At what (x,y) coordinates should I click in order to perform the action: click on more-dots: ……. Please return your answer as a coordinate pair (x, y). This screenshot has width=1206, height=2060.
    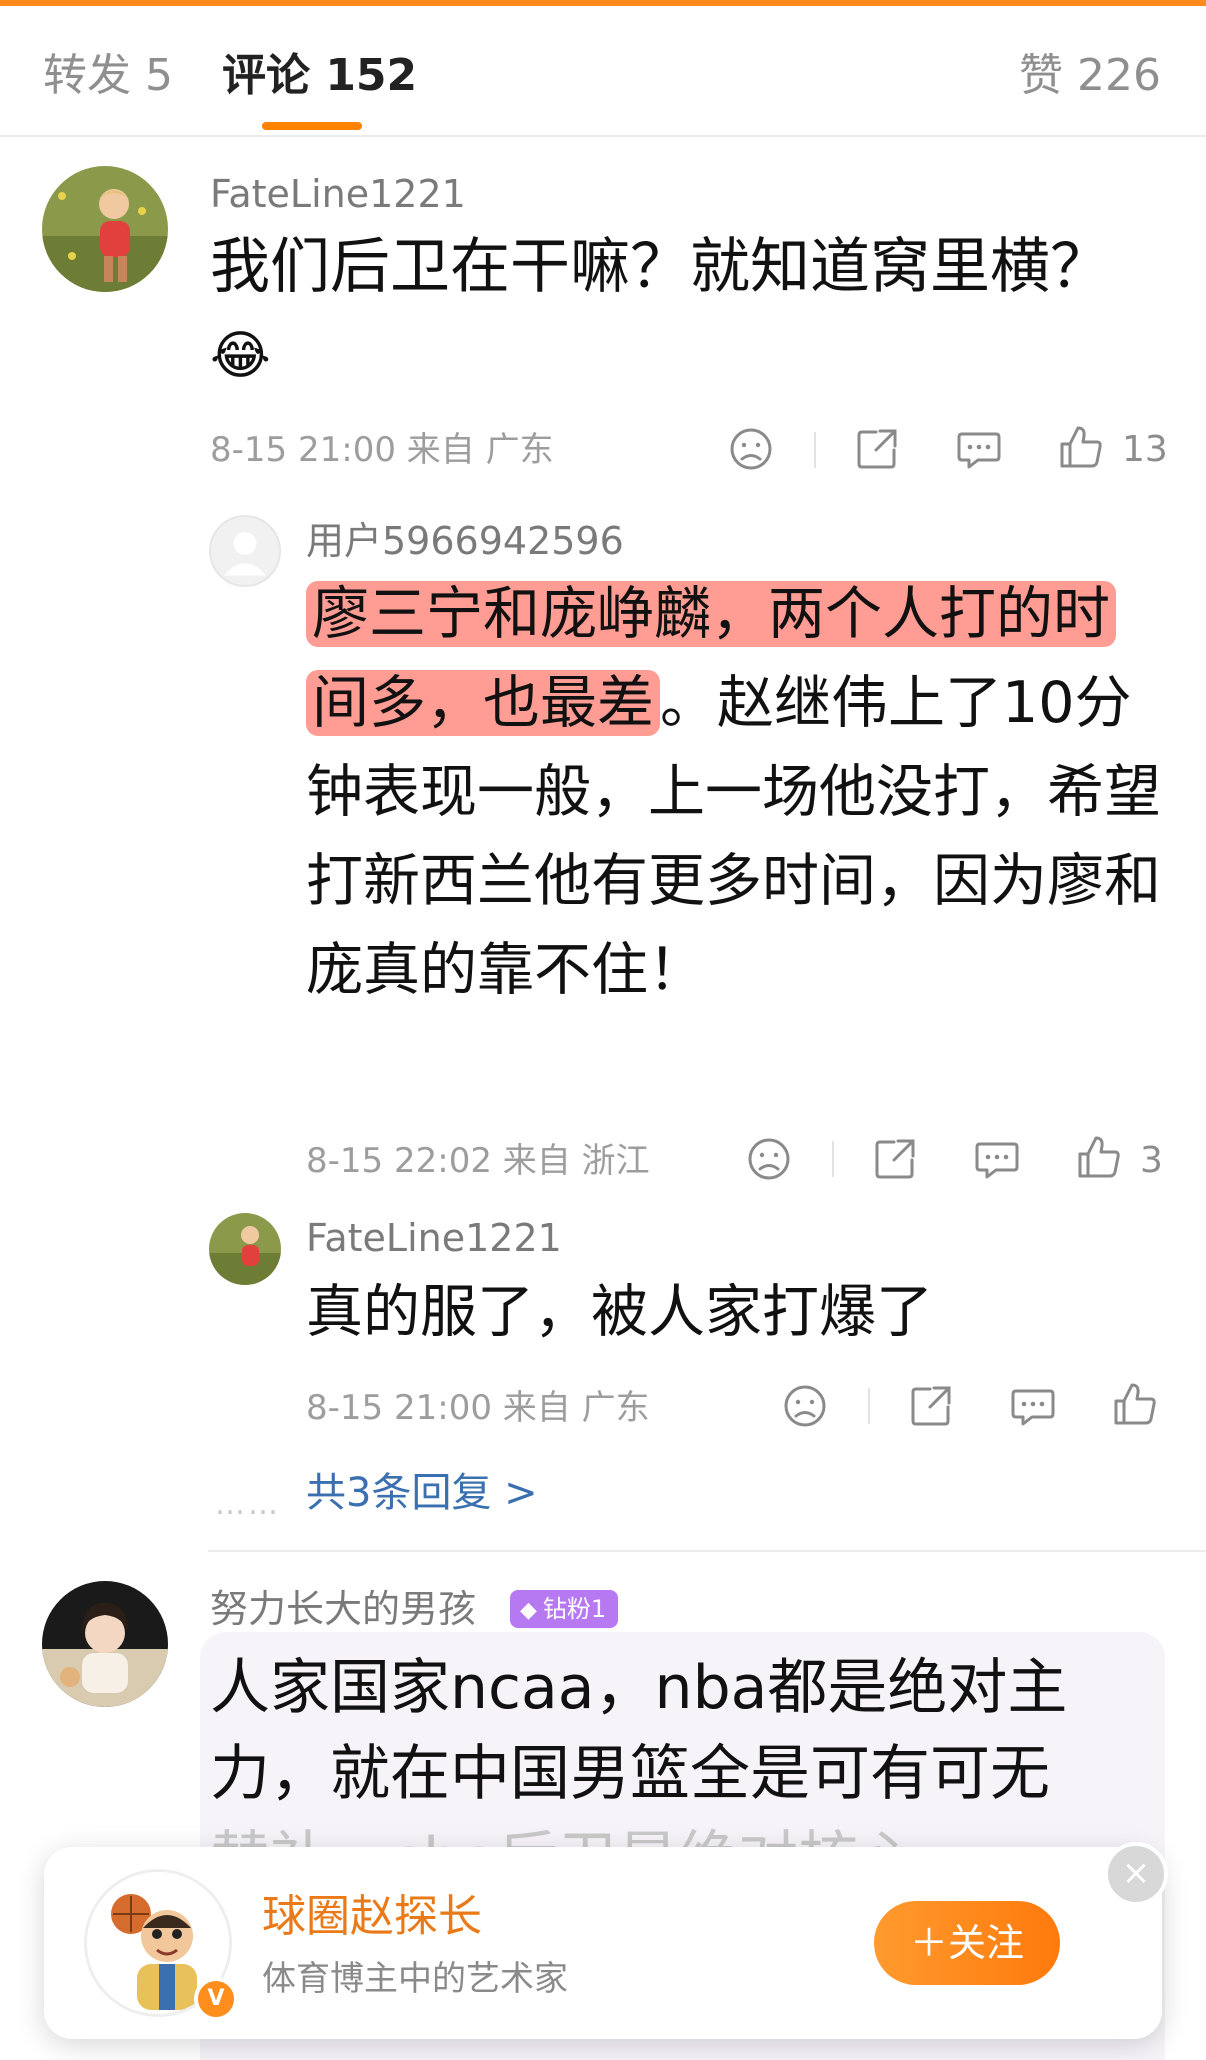
    Looking at the image, I should click on (248, 1504).